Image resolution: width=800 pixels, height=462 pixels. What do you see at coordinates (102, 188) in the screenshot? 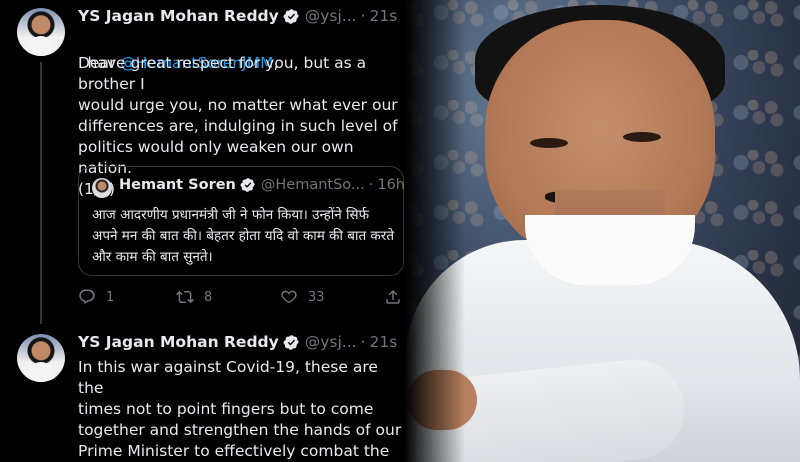
I see `quoted-avatar` at bounding box center [102, 188].